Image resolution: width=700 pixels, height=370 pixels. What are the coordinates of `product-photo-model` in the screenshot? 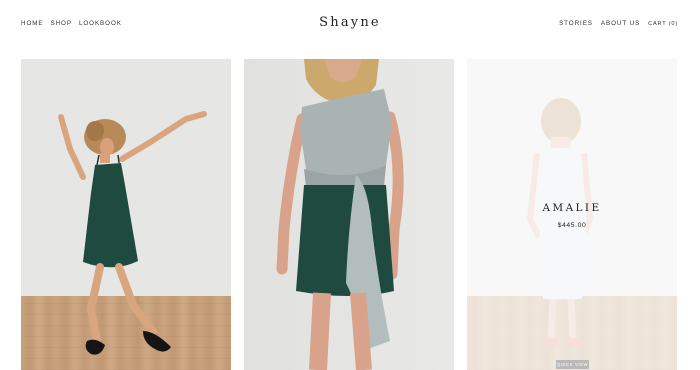 It's located at (132, 233).